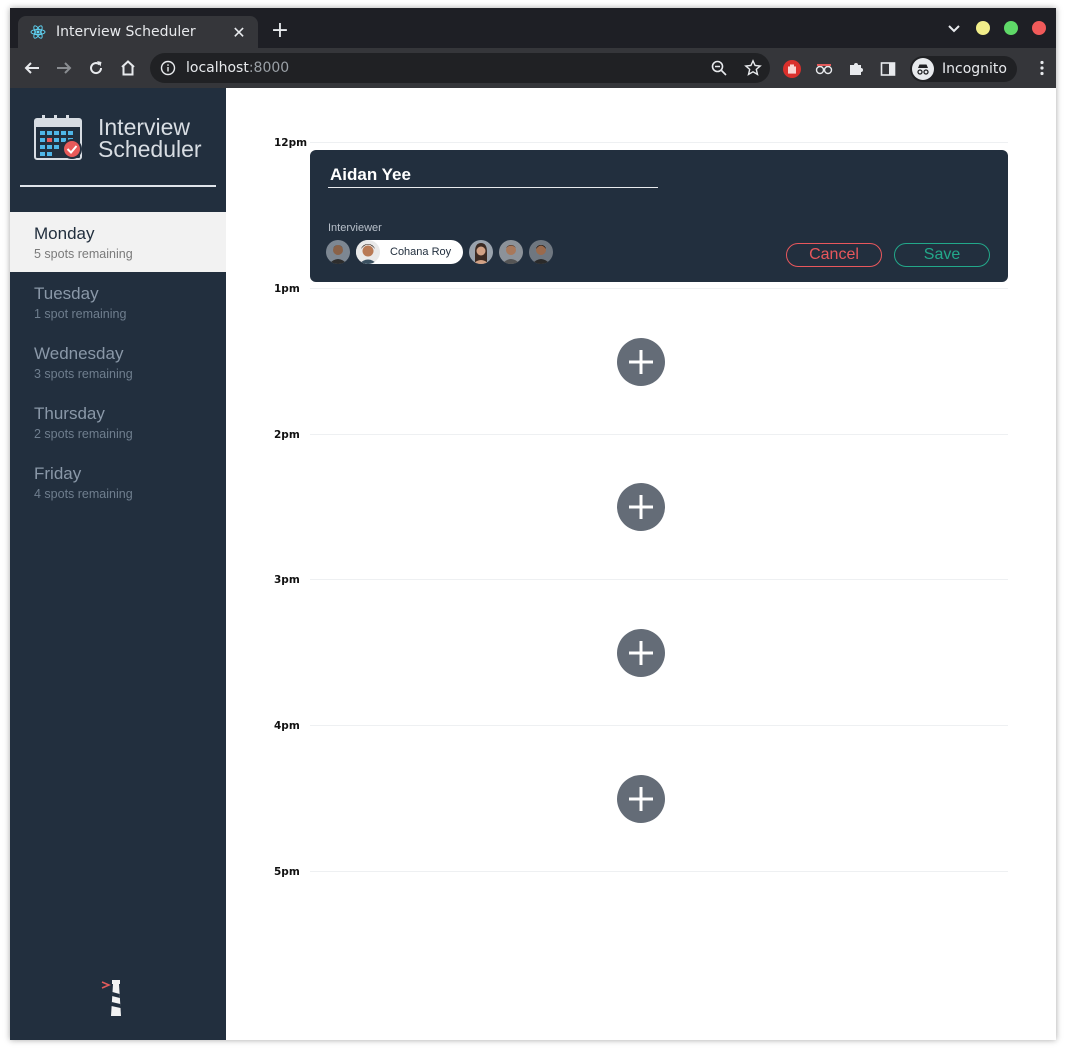 The image size is (1066, 1052). What do you see at coordinates (83, 254) in the screenshot?
I see `day-spots: 5 spots remaining` at bounding box center [83, 254].